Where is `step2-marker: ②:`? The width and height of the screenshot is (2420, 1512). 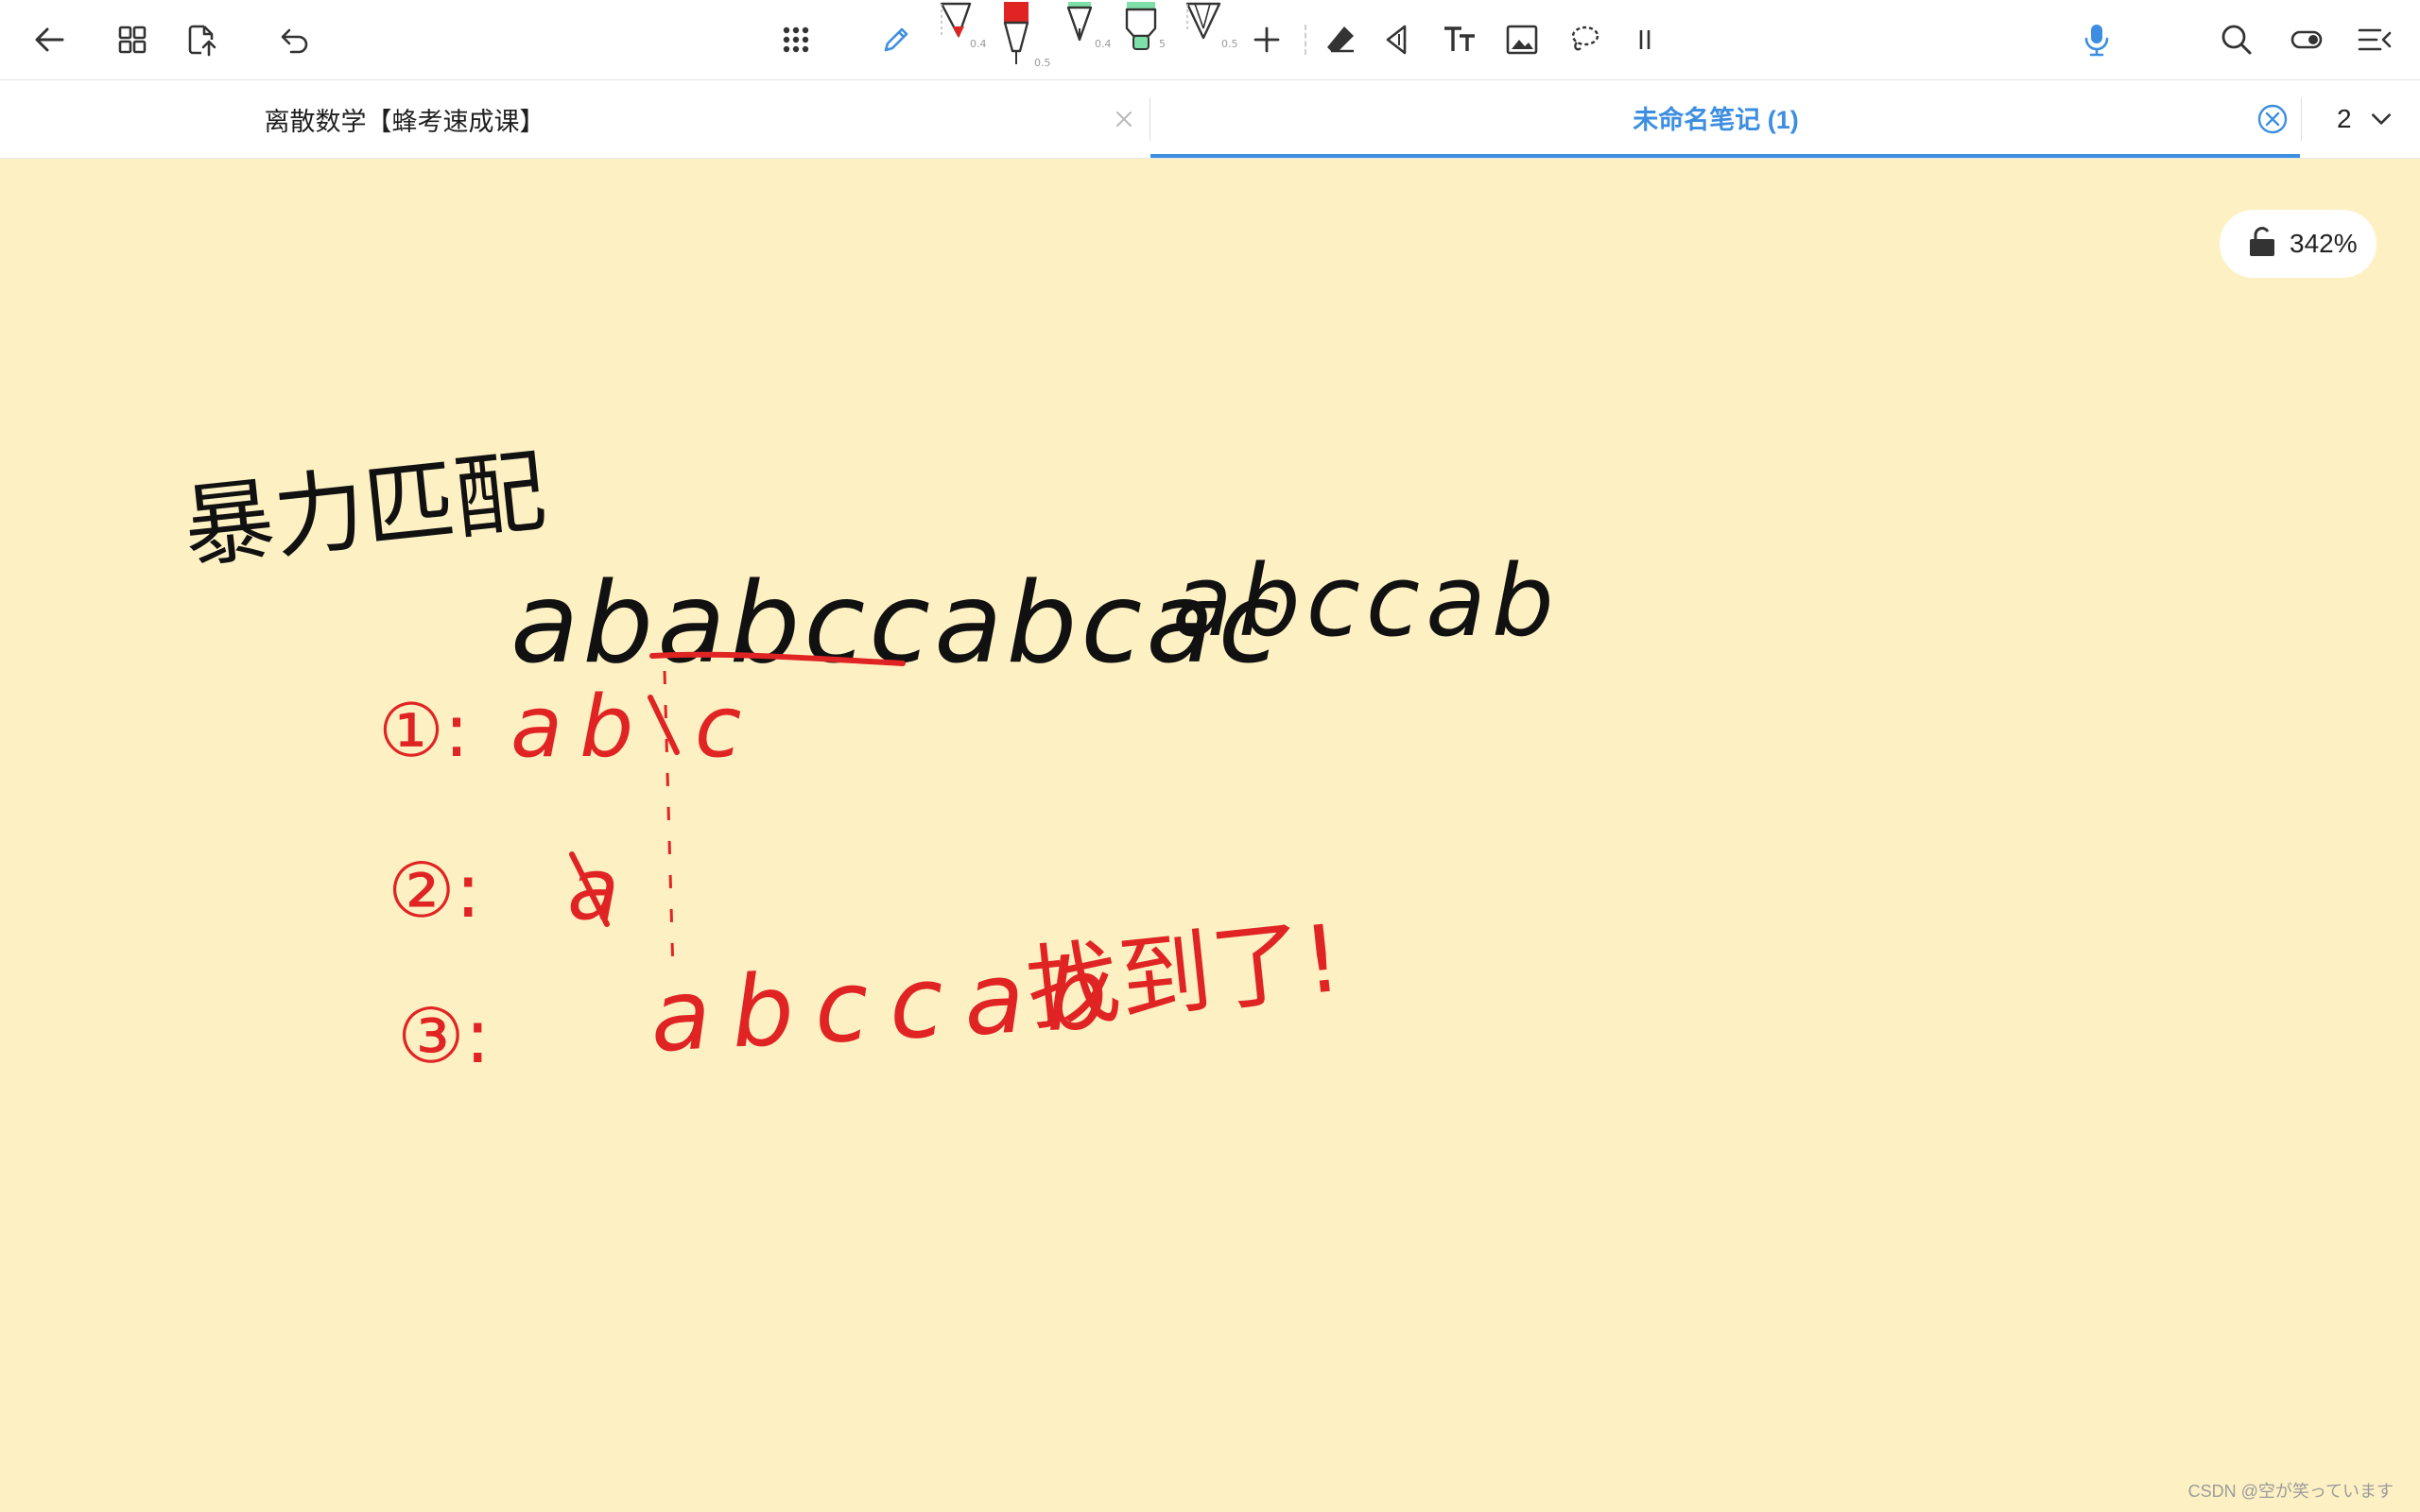
step2-marker: ②: is located at coordinates (434, 891).